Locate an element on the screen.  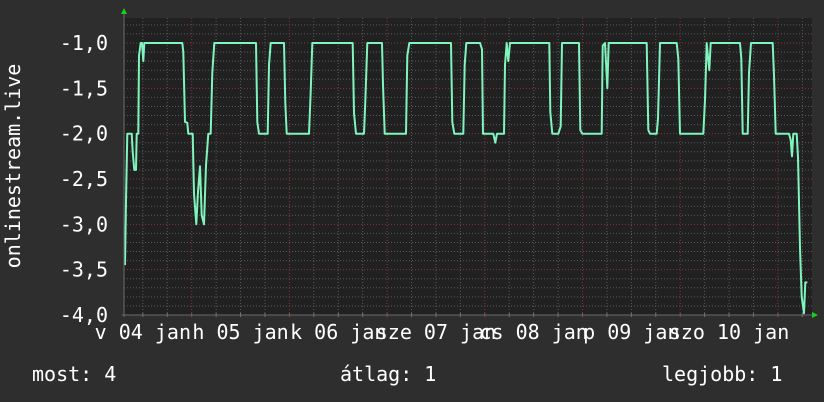
y-axis-ticks: -1,0-1,5-2,0-2,5-3,0-3,5-4,0 is located at coordinates (84, 179).